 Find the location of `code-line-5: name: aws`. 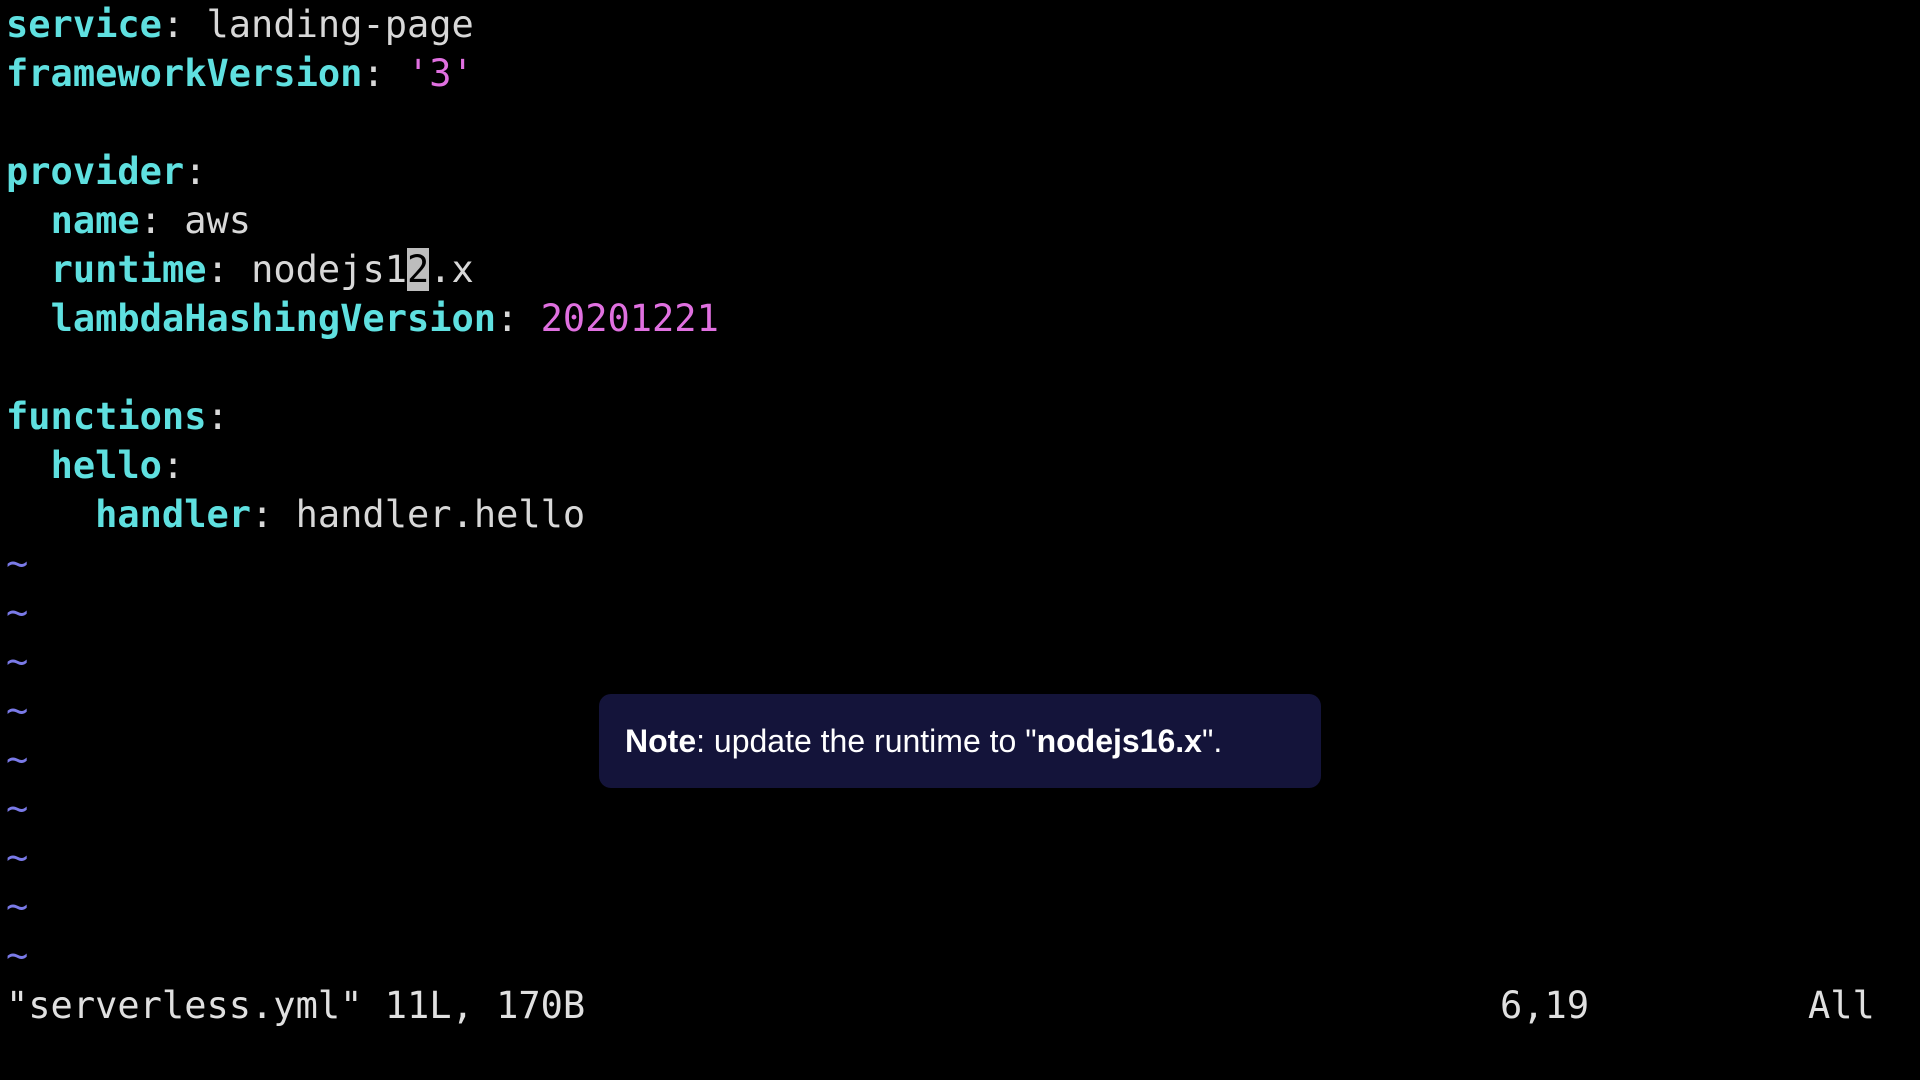

code-line-5: name: aws is located at coordinates (956, 220).